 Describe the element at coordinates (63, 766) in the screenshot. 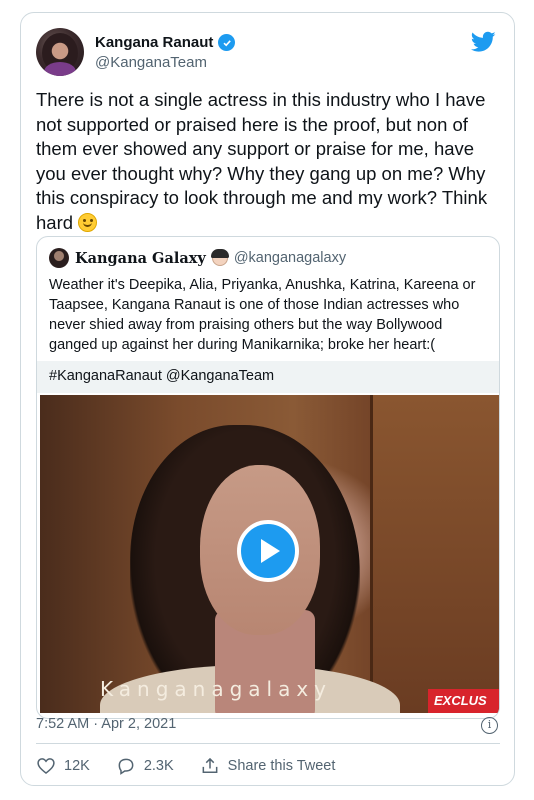

I see `like-button: 12K` at that location.